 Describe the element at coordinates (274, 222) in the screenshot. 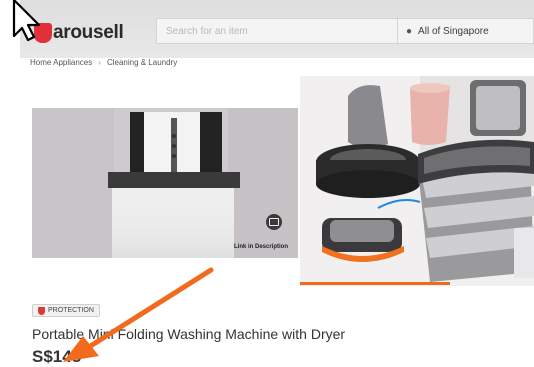

I see `media-icon` at that location.